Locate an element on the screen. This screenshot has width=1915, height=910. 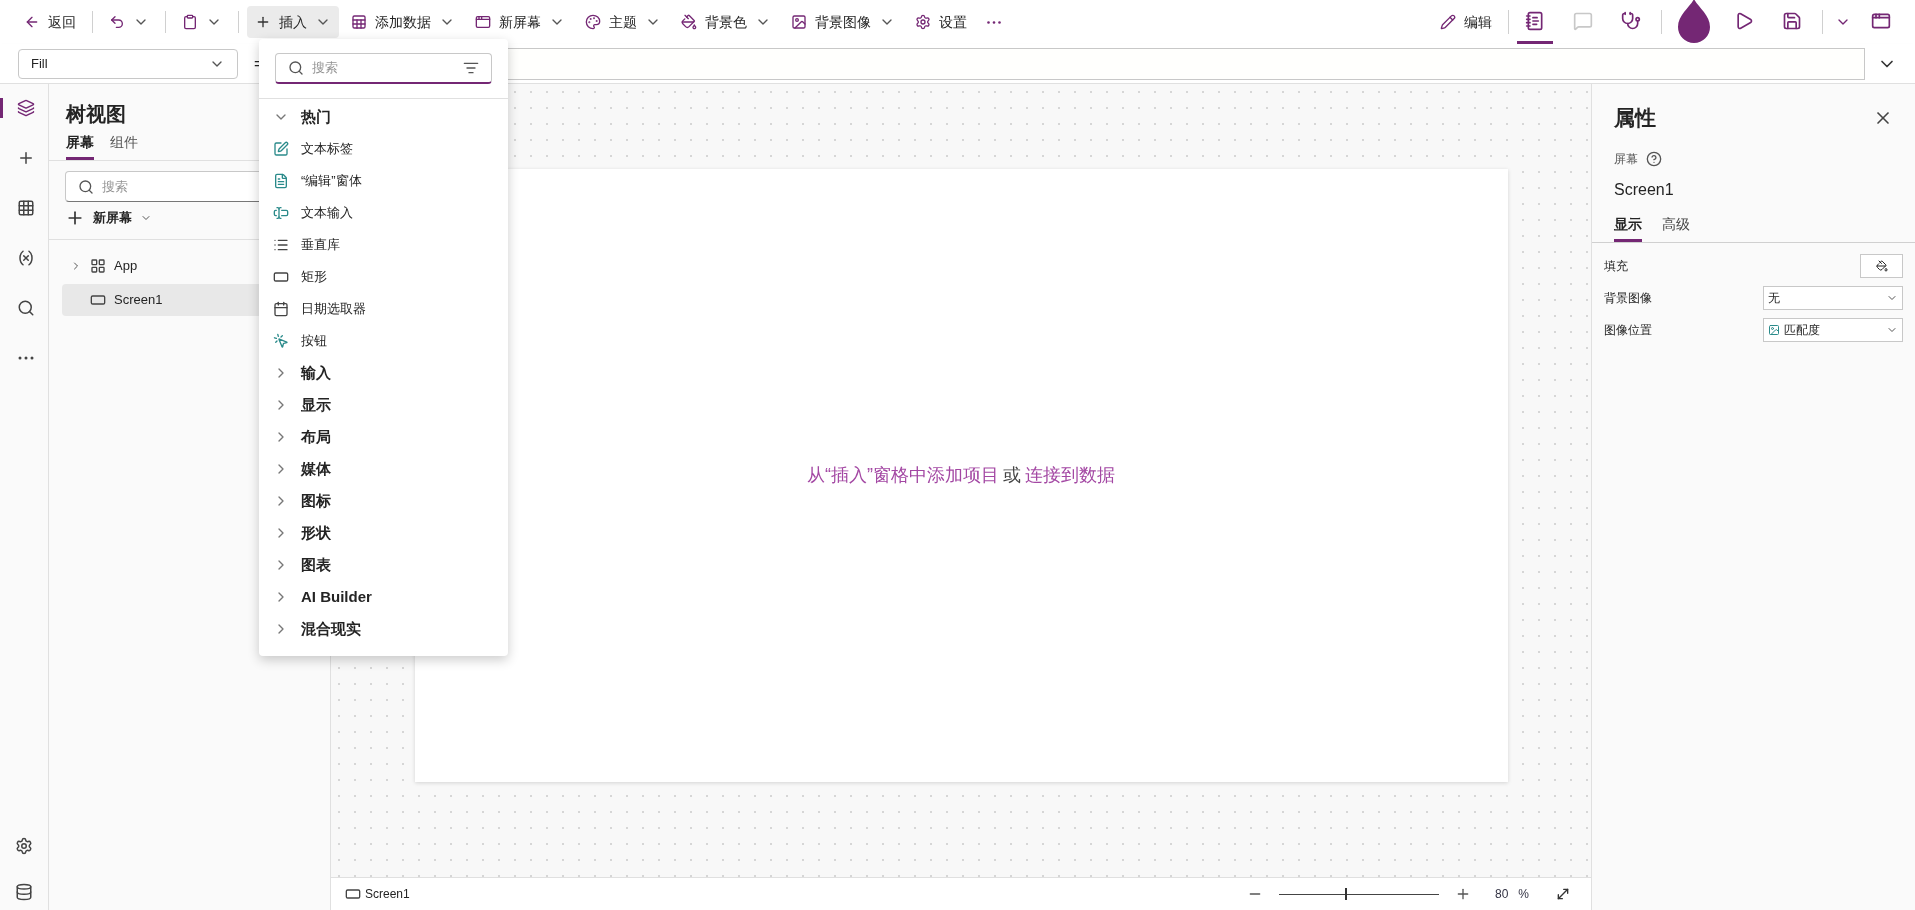
connect-data-link: 连接到数据 is located at coordinates (1070, 475).